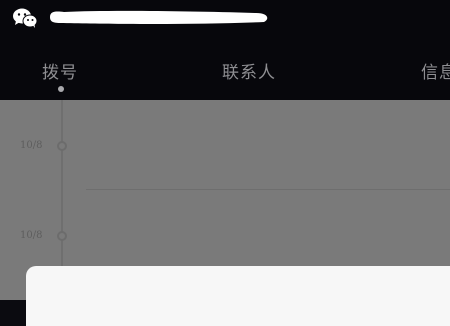  Describe the element at coordinates (435, 70) in the screenshot. I see `tab-messages: 信息` at that location.